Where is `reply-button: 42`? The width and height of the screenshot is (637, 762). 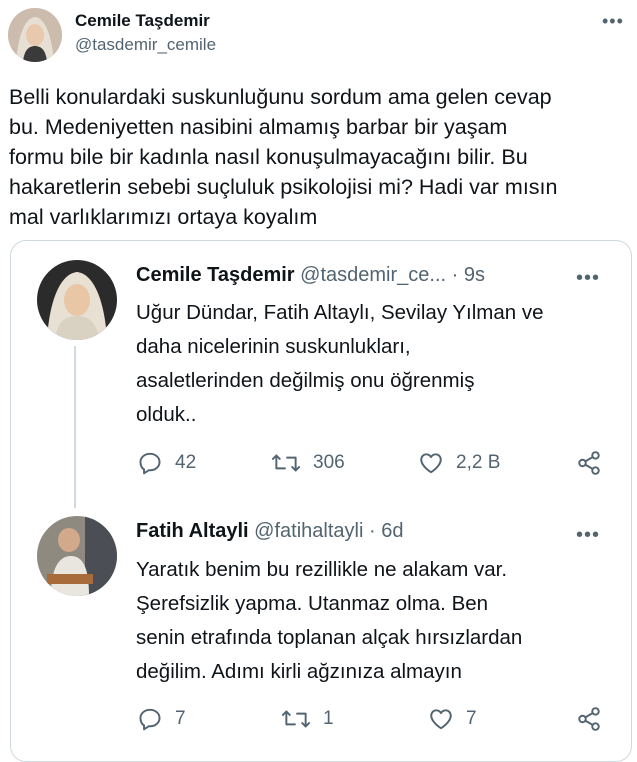 reply-button: 42 is located at coordinates (166, 463).